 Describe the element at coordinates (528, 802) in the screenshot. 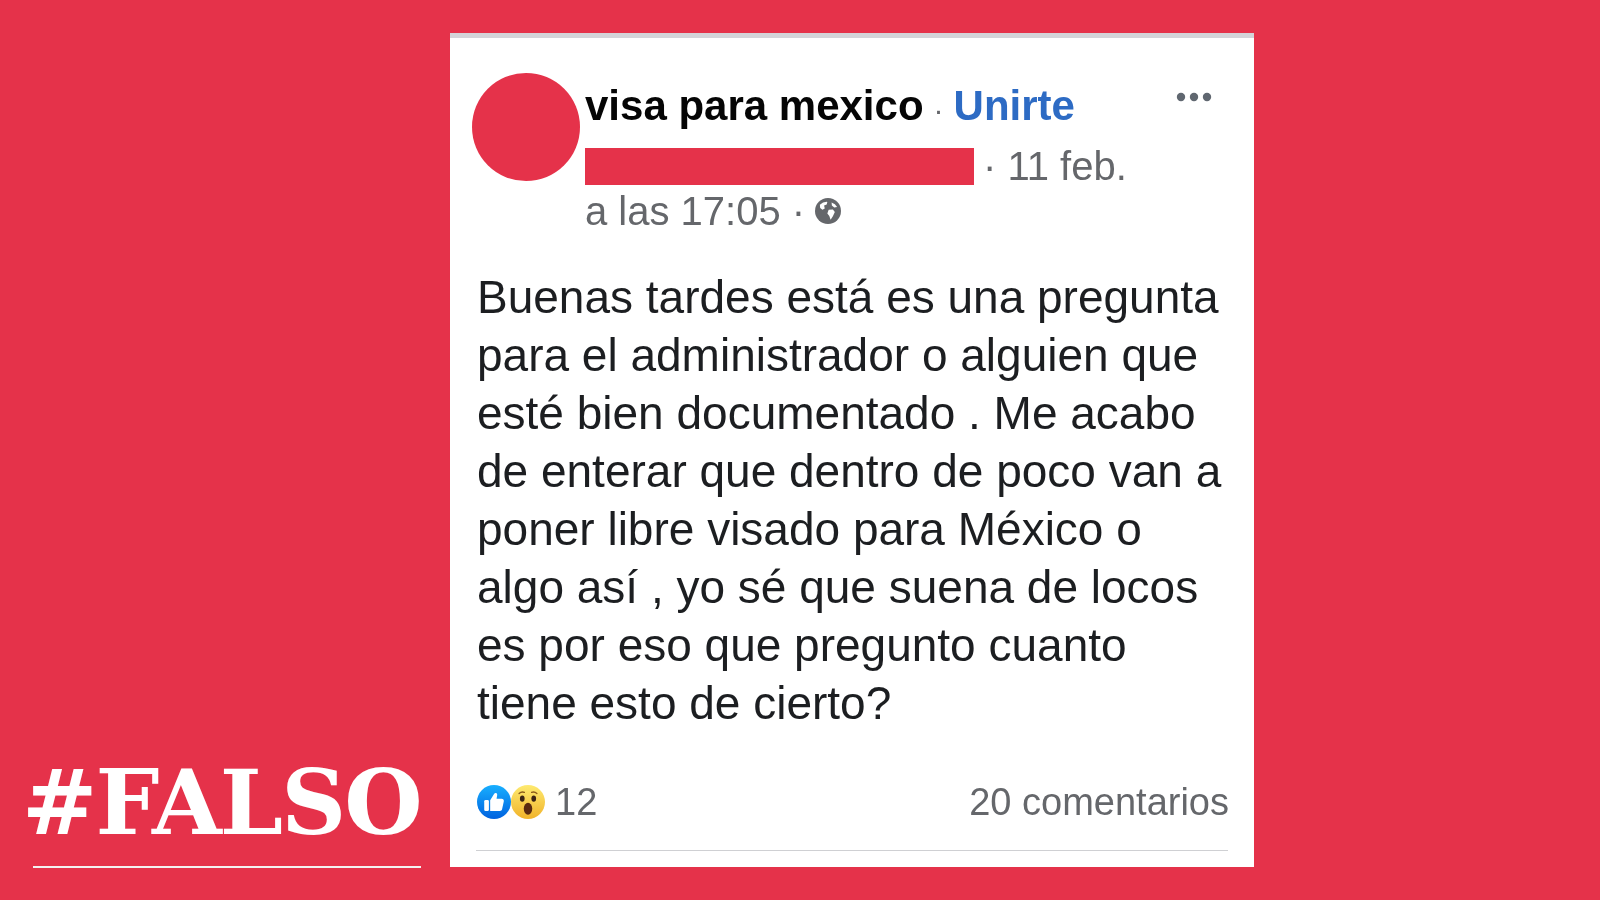

I see `surprised-face-icon` at that location.